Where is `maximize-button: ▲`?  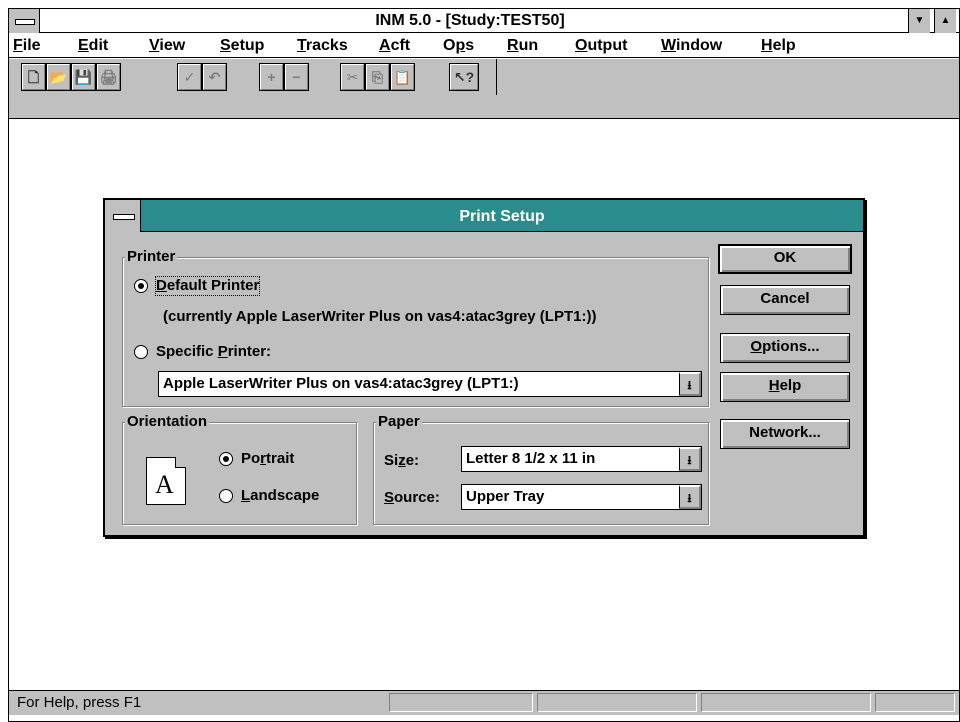
maximize-button: ▲ is located at coordinates (945, 21).